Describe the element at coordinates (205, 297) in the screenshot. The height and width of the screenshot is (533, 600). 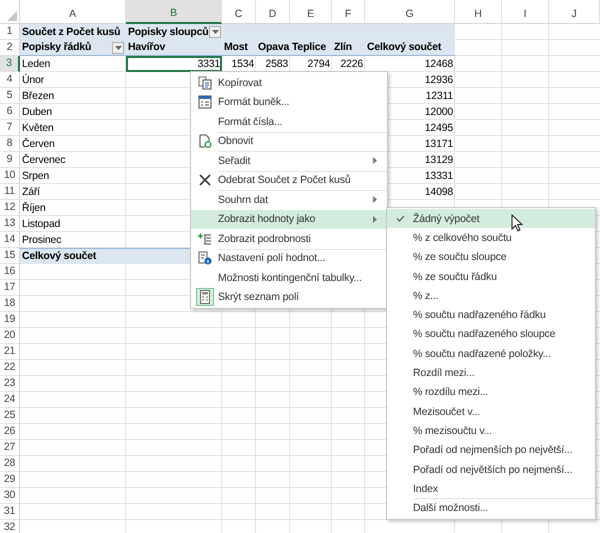
I see `calculator-icon` at that location.